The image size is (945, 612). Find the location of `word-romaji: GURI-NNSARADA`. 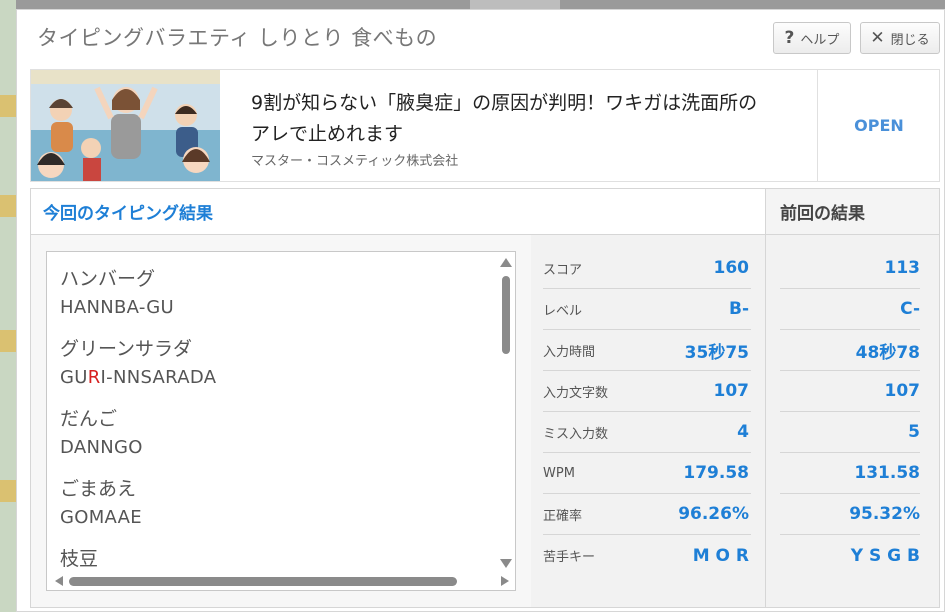

word-romaji: GURI-NNSARADA is located at coordinates (270, 378).